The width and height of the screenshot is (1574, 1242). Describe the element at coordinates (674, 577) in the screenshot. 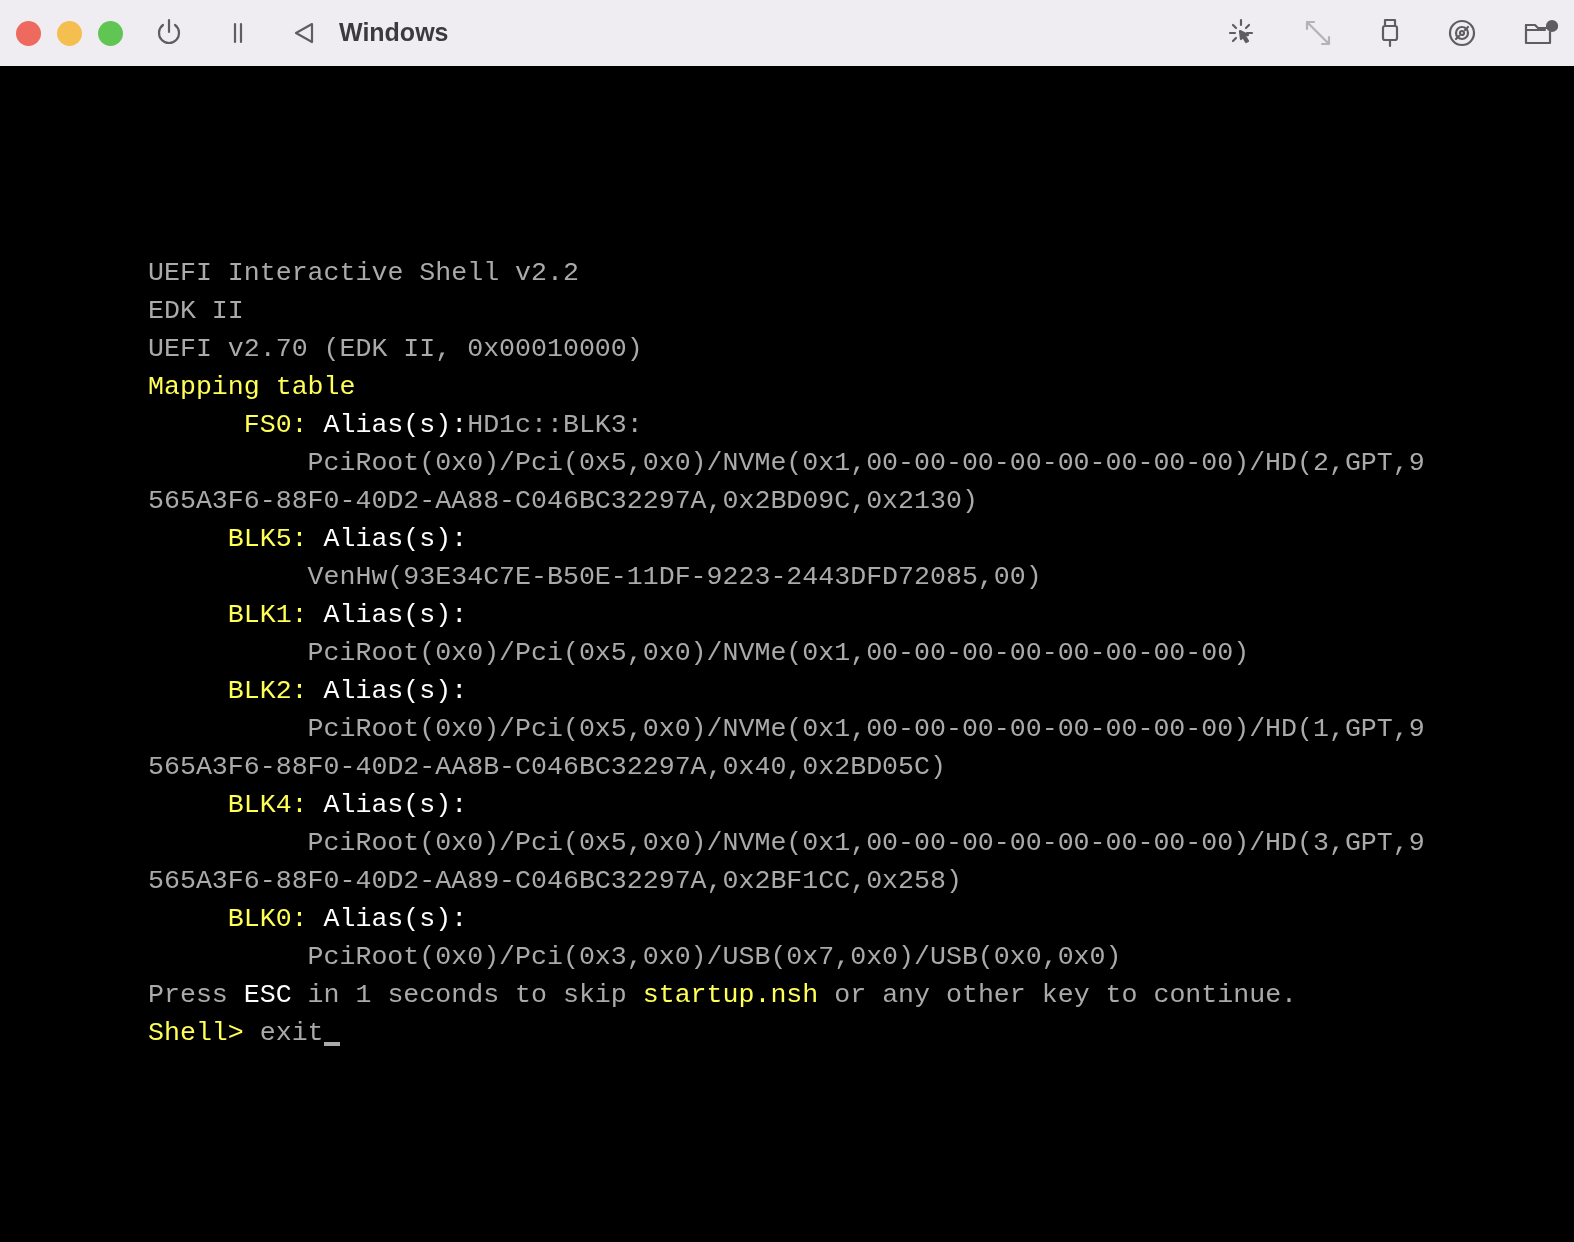

I see `terminal-text: VenHw(93E34C7E-B50E-11DF-9223-2443DFD72085,00)` at that location.